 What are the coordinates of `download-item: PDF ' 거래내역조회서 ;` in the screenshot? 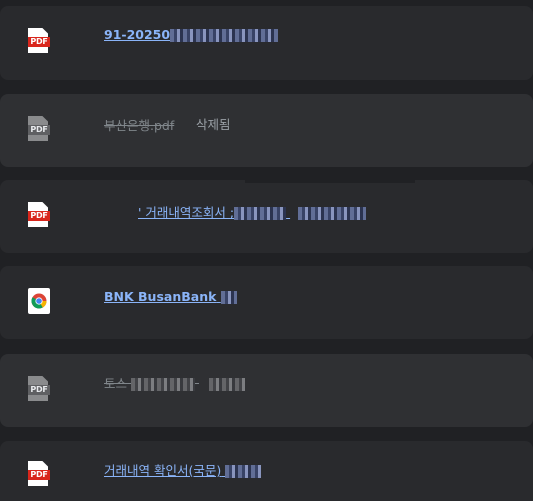 It's located at (266, 216).